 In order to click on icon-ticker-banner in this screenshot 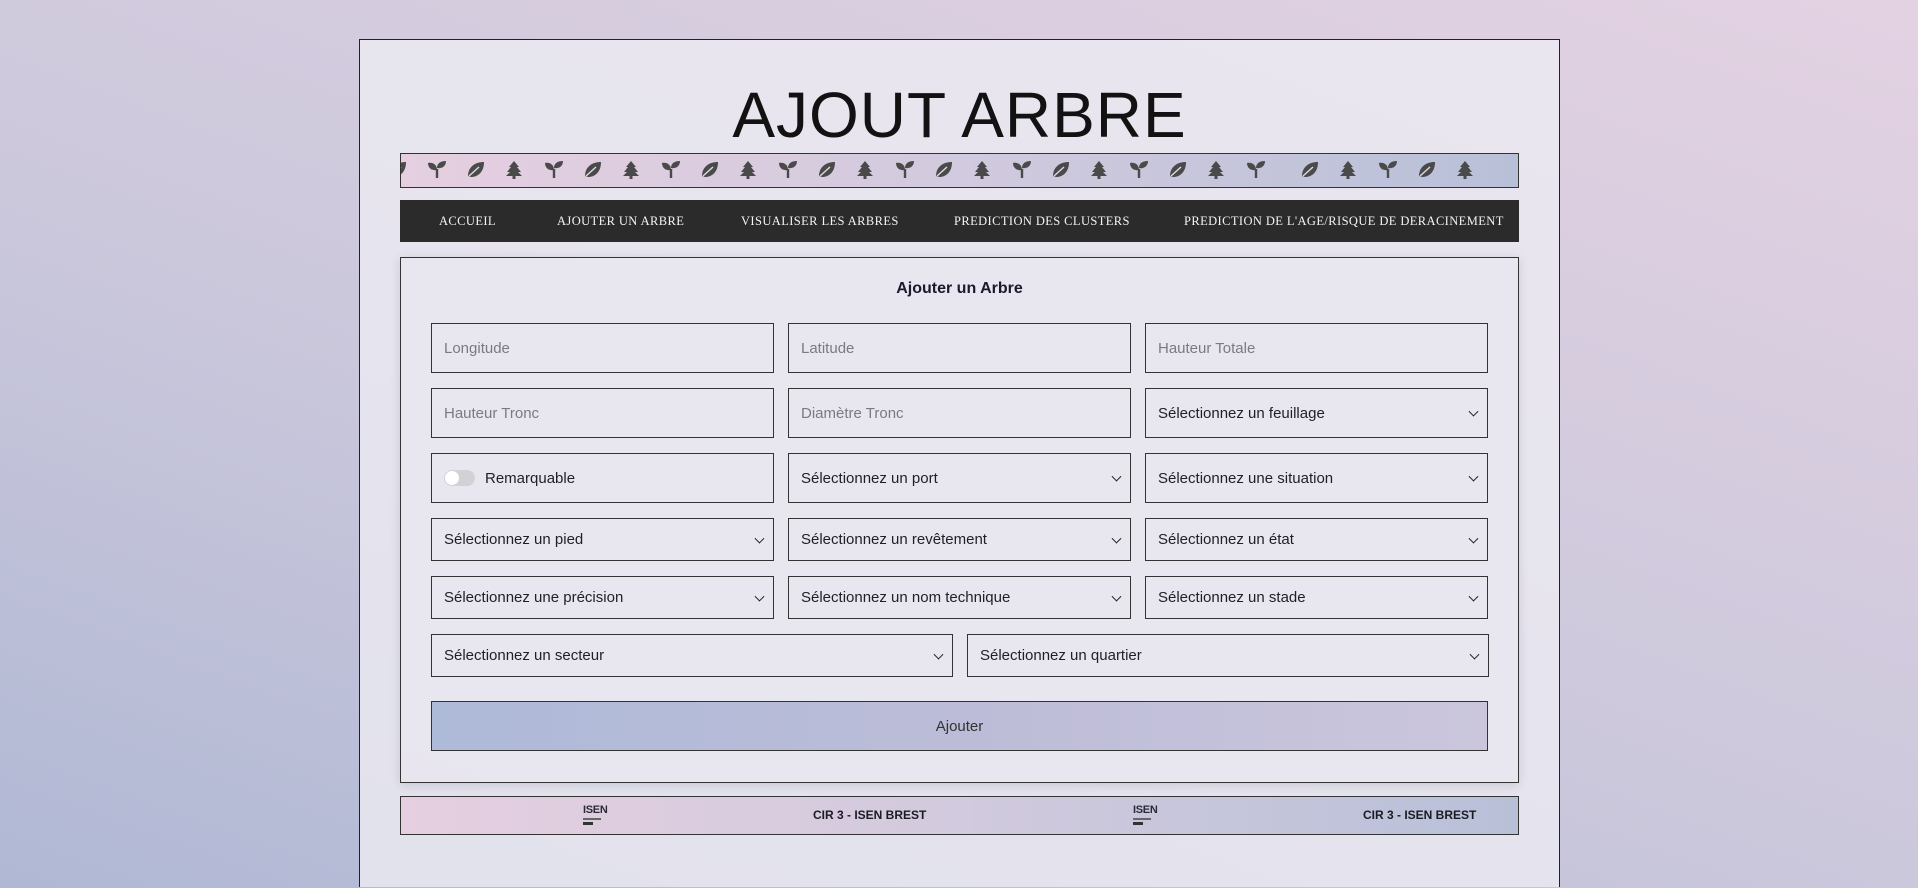, I will do `click(959, 170)`.